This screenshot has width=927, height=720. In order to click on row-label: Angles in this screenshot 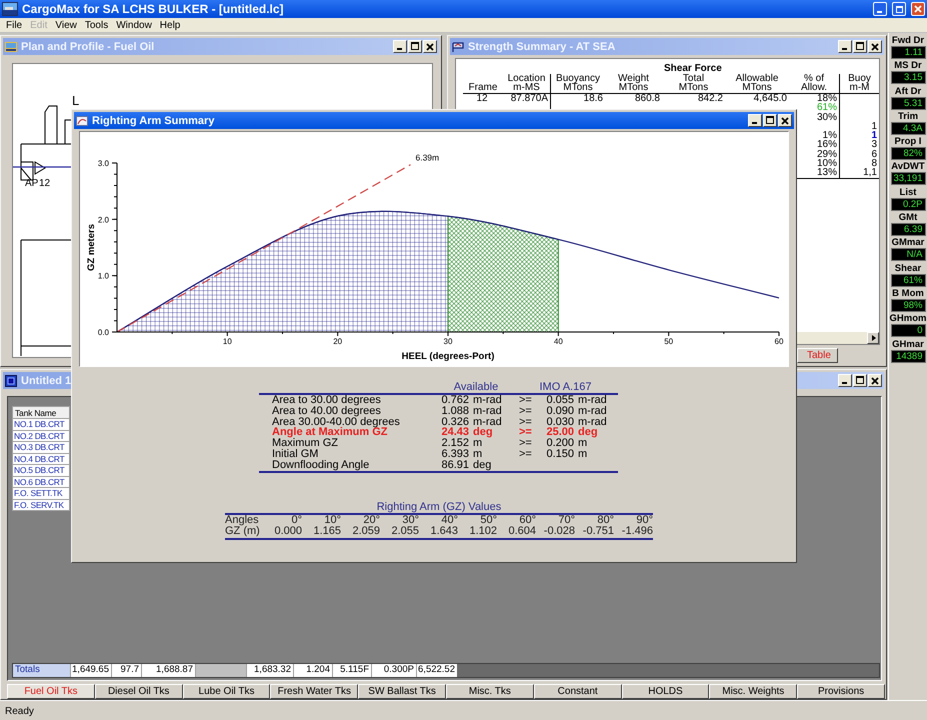, I will do `click(242, 520)`.